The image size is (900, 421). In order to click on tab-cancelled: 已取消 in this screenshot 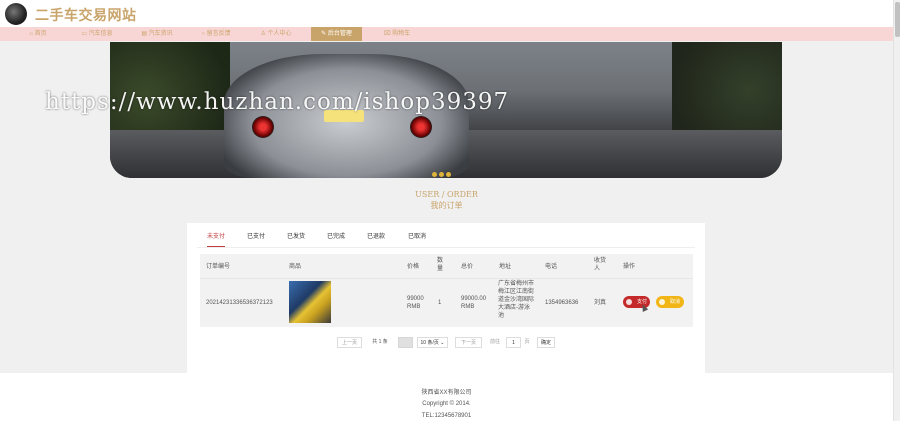, I will do `click(417, 239)`.